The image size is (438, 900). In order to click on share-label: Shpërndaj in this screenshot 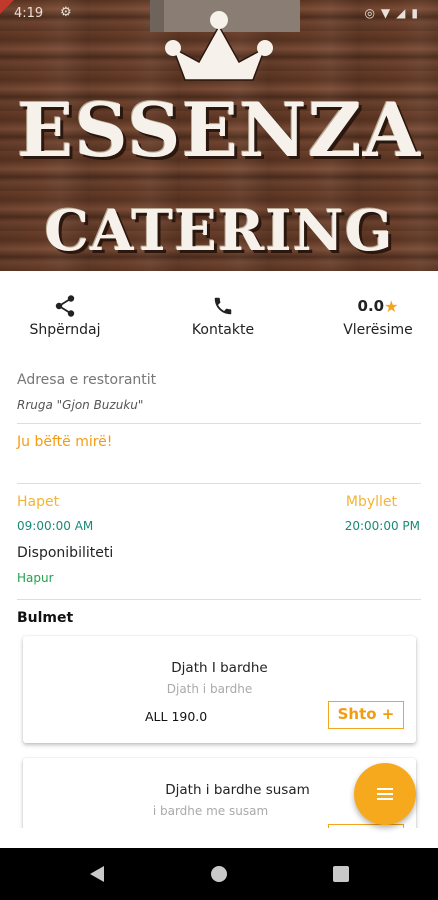, I will do `click(65, 330)`.